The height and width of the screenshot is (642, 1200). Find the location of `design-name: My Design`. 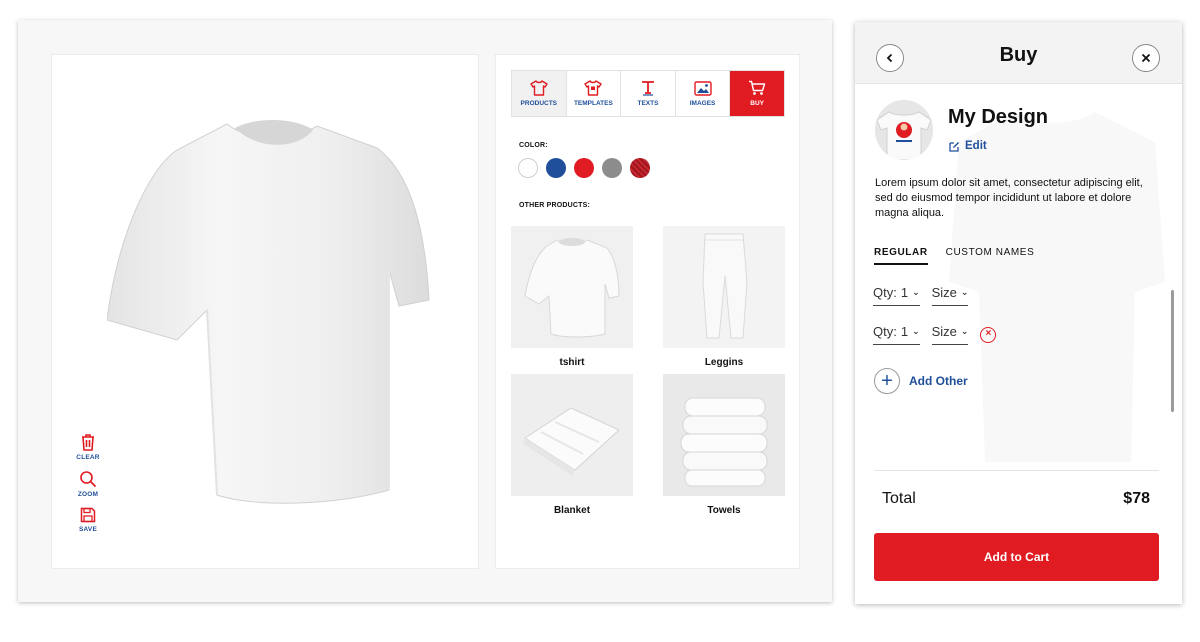

design-name: My Design is located at coordinates (998, 117).